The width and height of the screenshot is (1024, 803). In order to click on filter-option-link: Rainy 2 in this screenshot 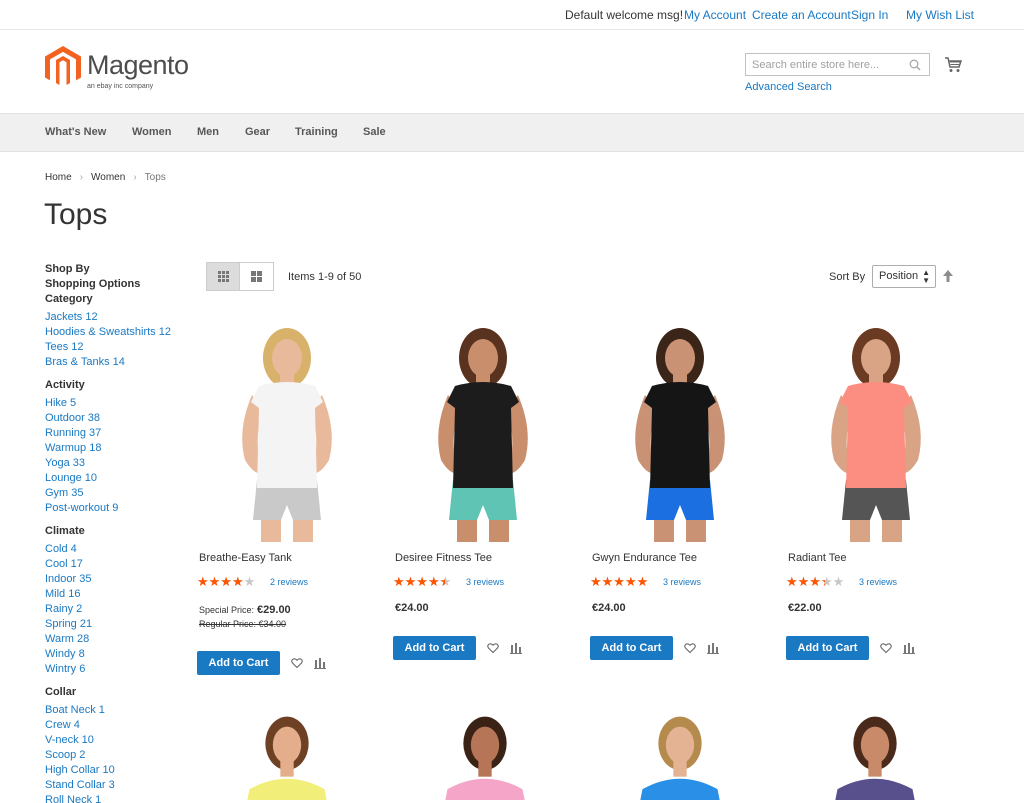, I will do `click(120, 609)`.